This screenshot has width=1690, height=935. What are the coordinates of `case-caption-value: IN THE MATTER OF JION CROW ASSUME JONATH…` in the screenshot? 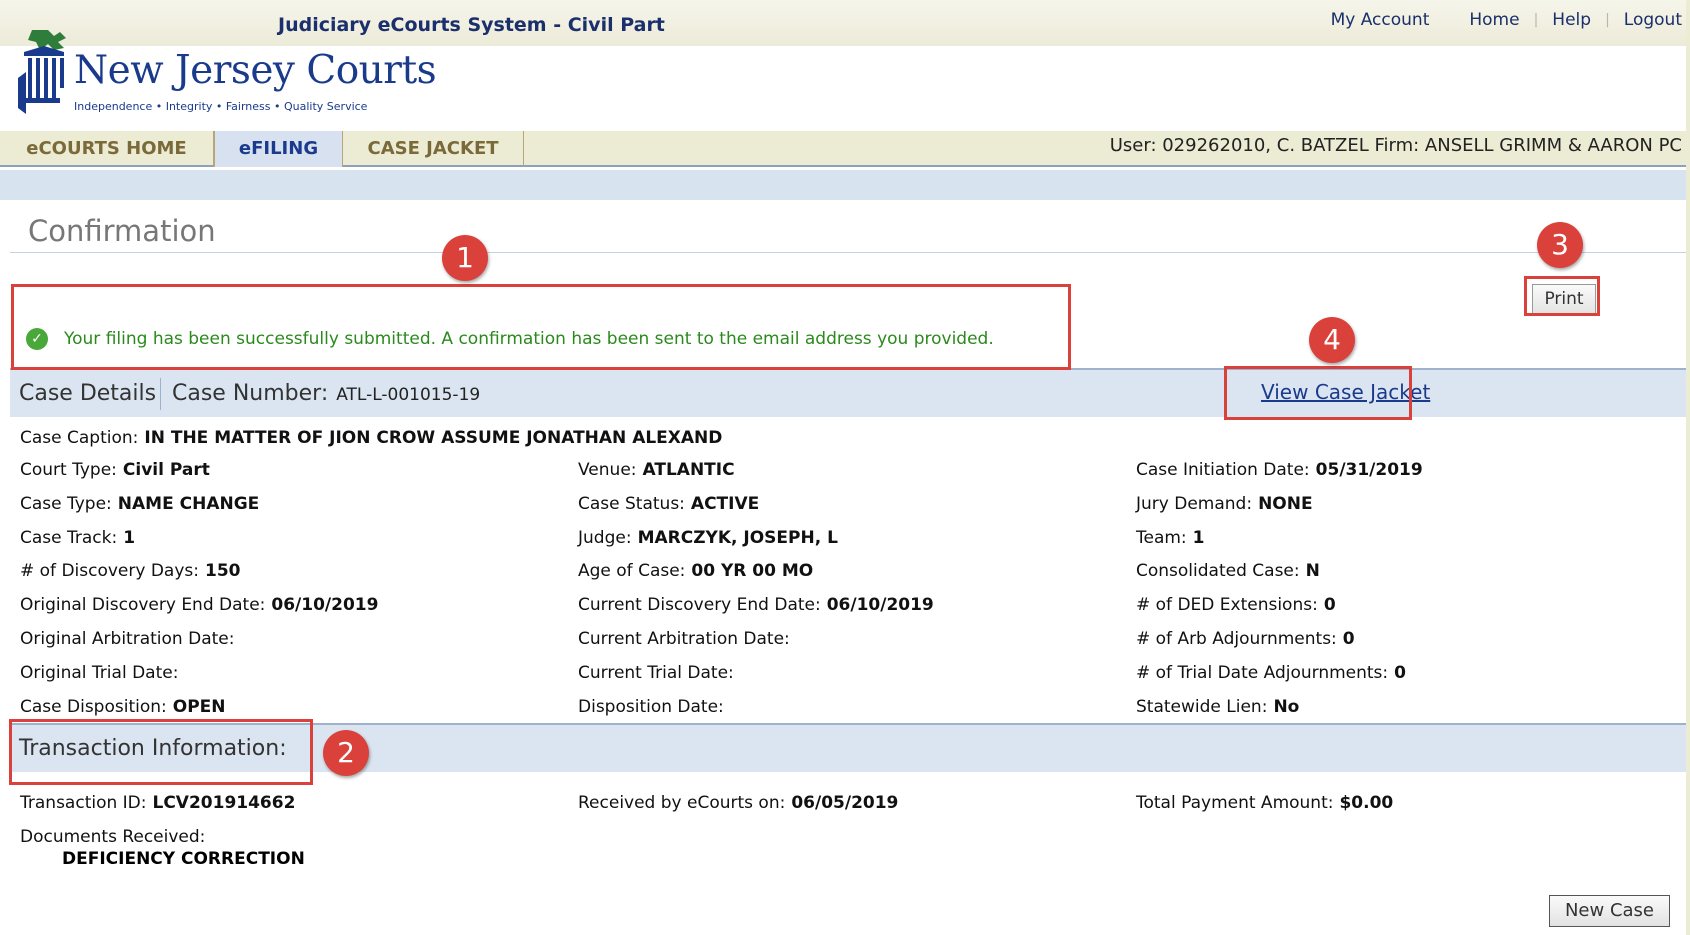 It's located at (433, 438).